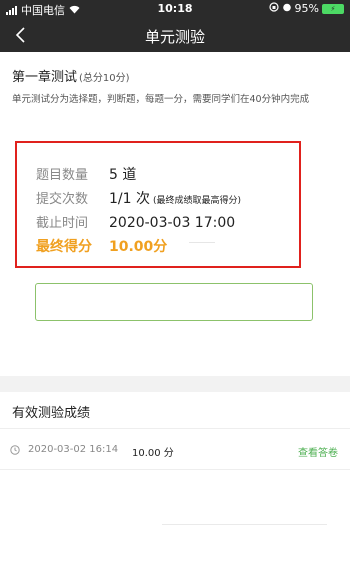  Describe the element at coordinates (197, 201) in the screenshot. I see `submit-count-note: (最终成绩取最高得分)` at that location.